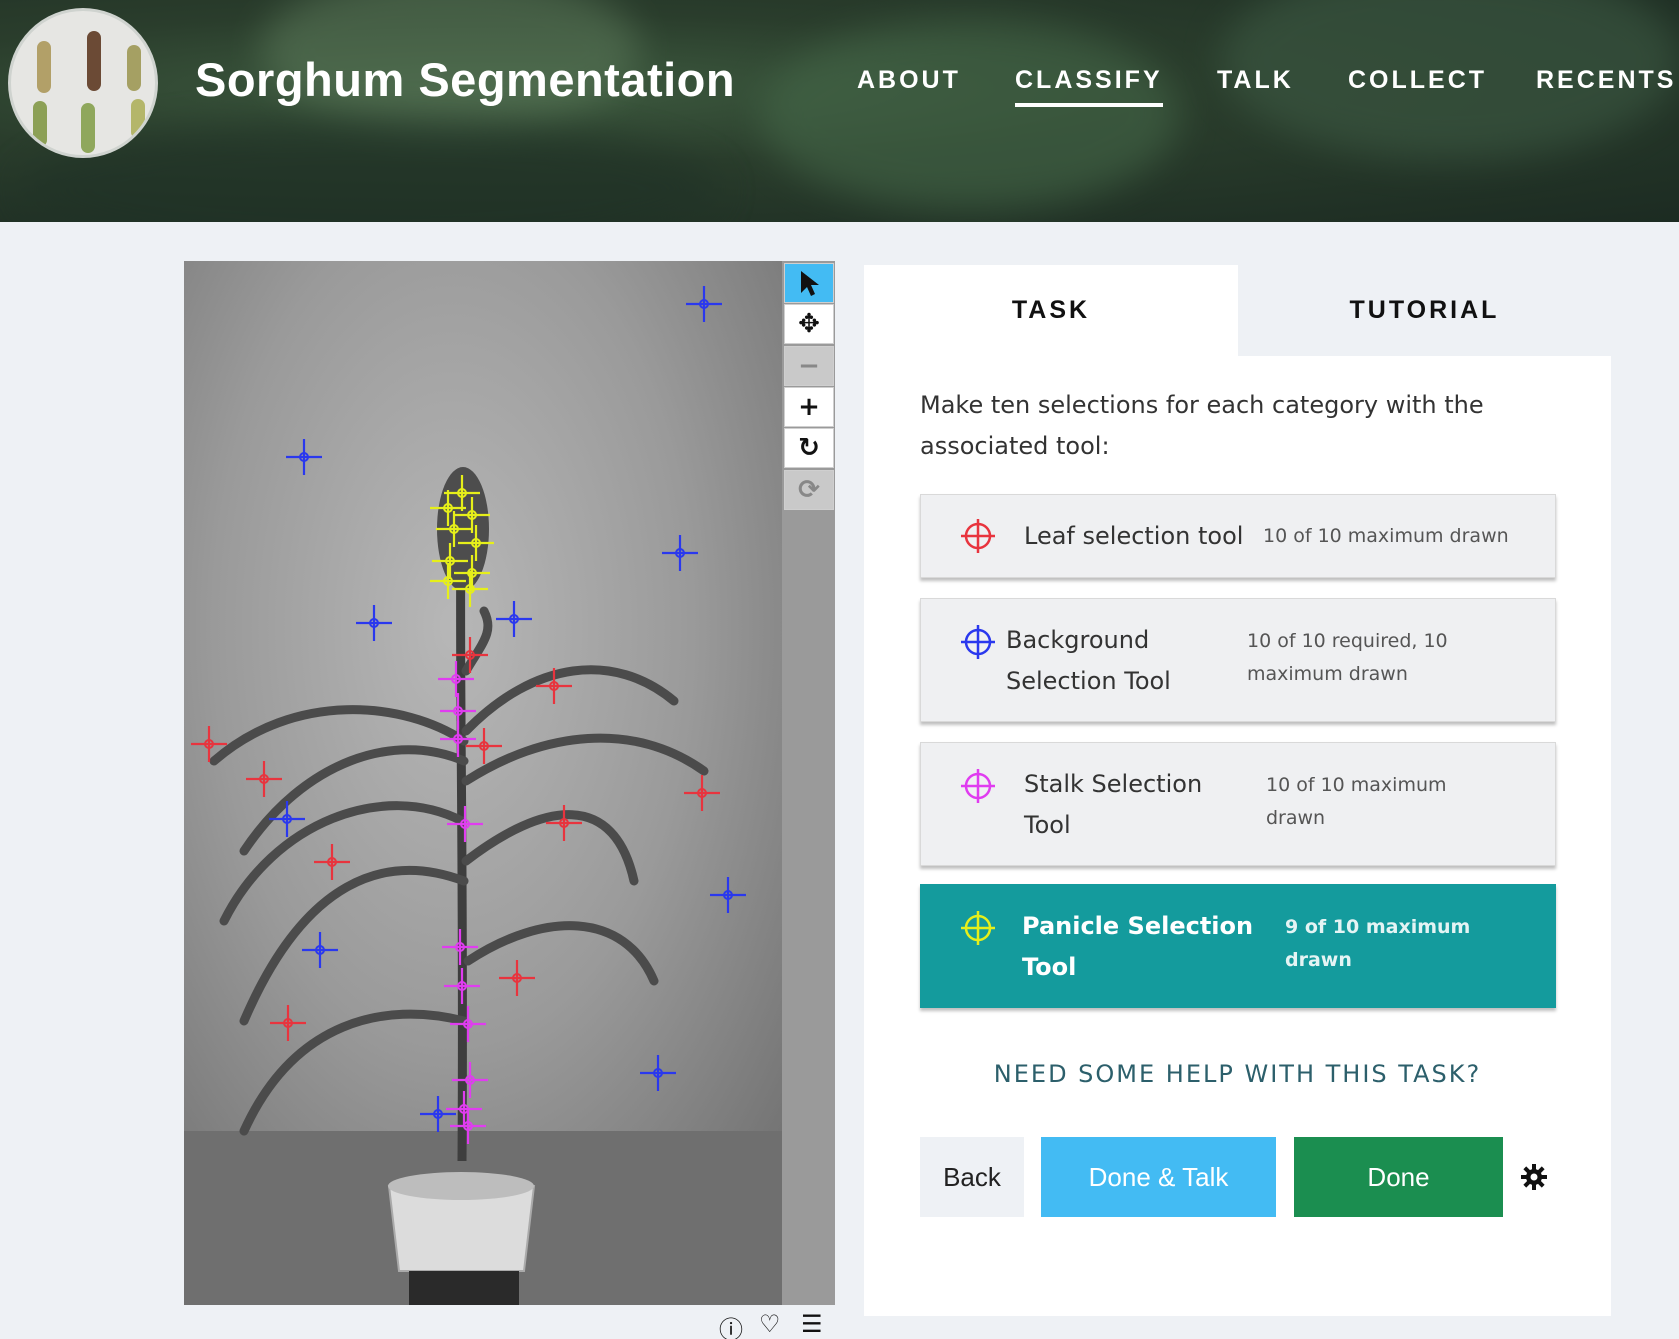  Describe the element at coordinates (809, 324) in the screenshot. I see `move-icon: ✥` at that location.